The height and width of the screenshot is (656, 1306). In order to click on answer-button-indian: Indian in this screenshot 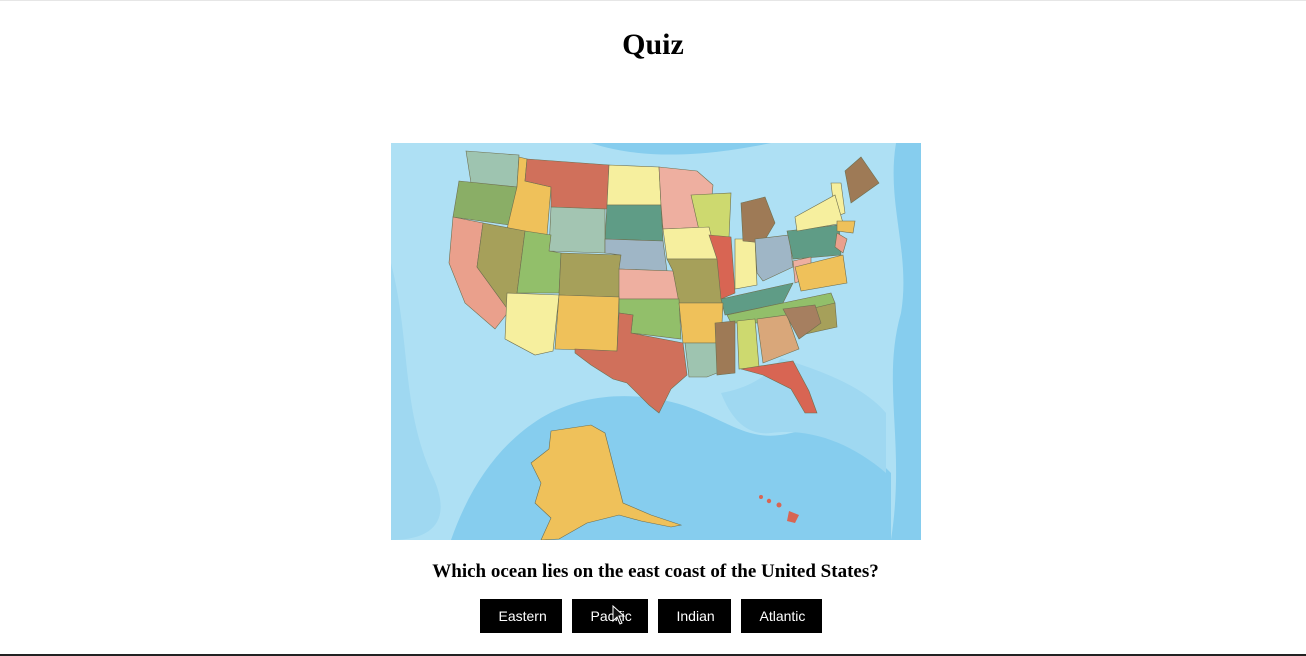, I will do `click(694, 616)`.